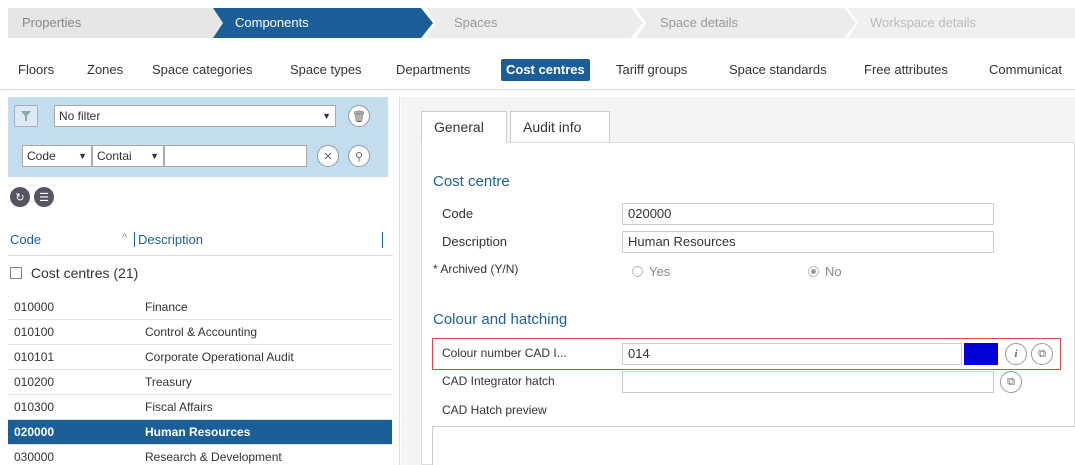 The height and width of the screenshot is (465, 1075). What do you see at coordinates (560, 127) in the screenshot?
I see `tab-audit-info: Audit info` at bounding box center [560, 127].